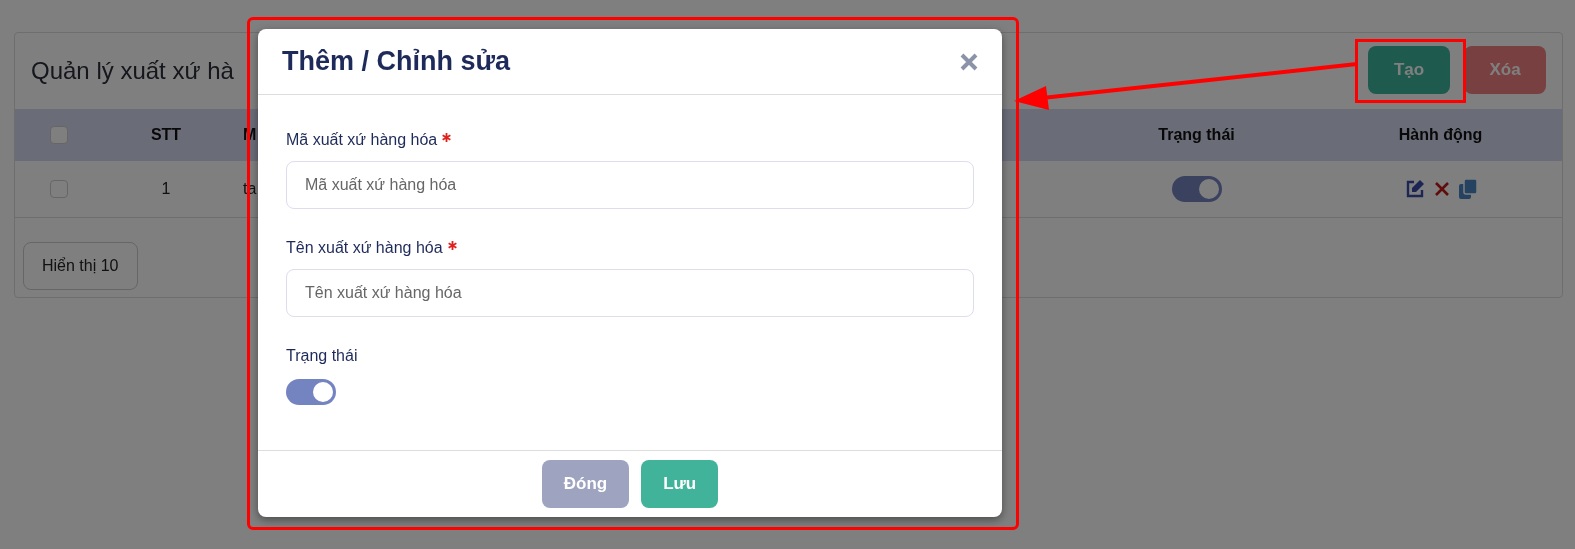 This screenshot has width=1575, height=549. I want to click on action-button: Tạo, so click(1409, 70).